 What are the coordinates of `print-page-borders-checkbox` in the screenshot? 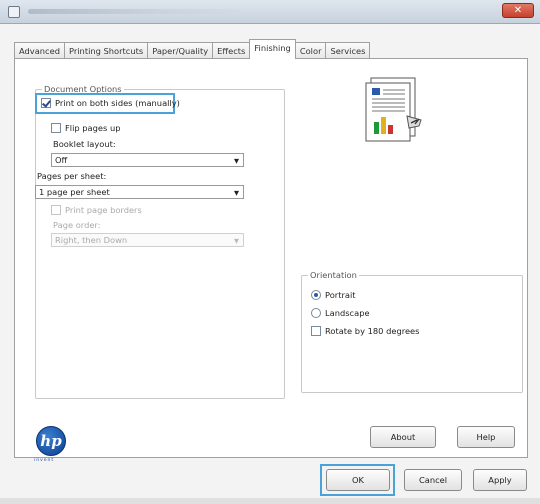 It's located at (56, 210).